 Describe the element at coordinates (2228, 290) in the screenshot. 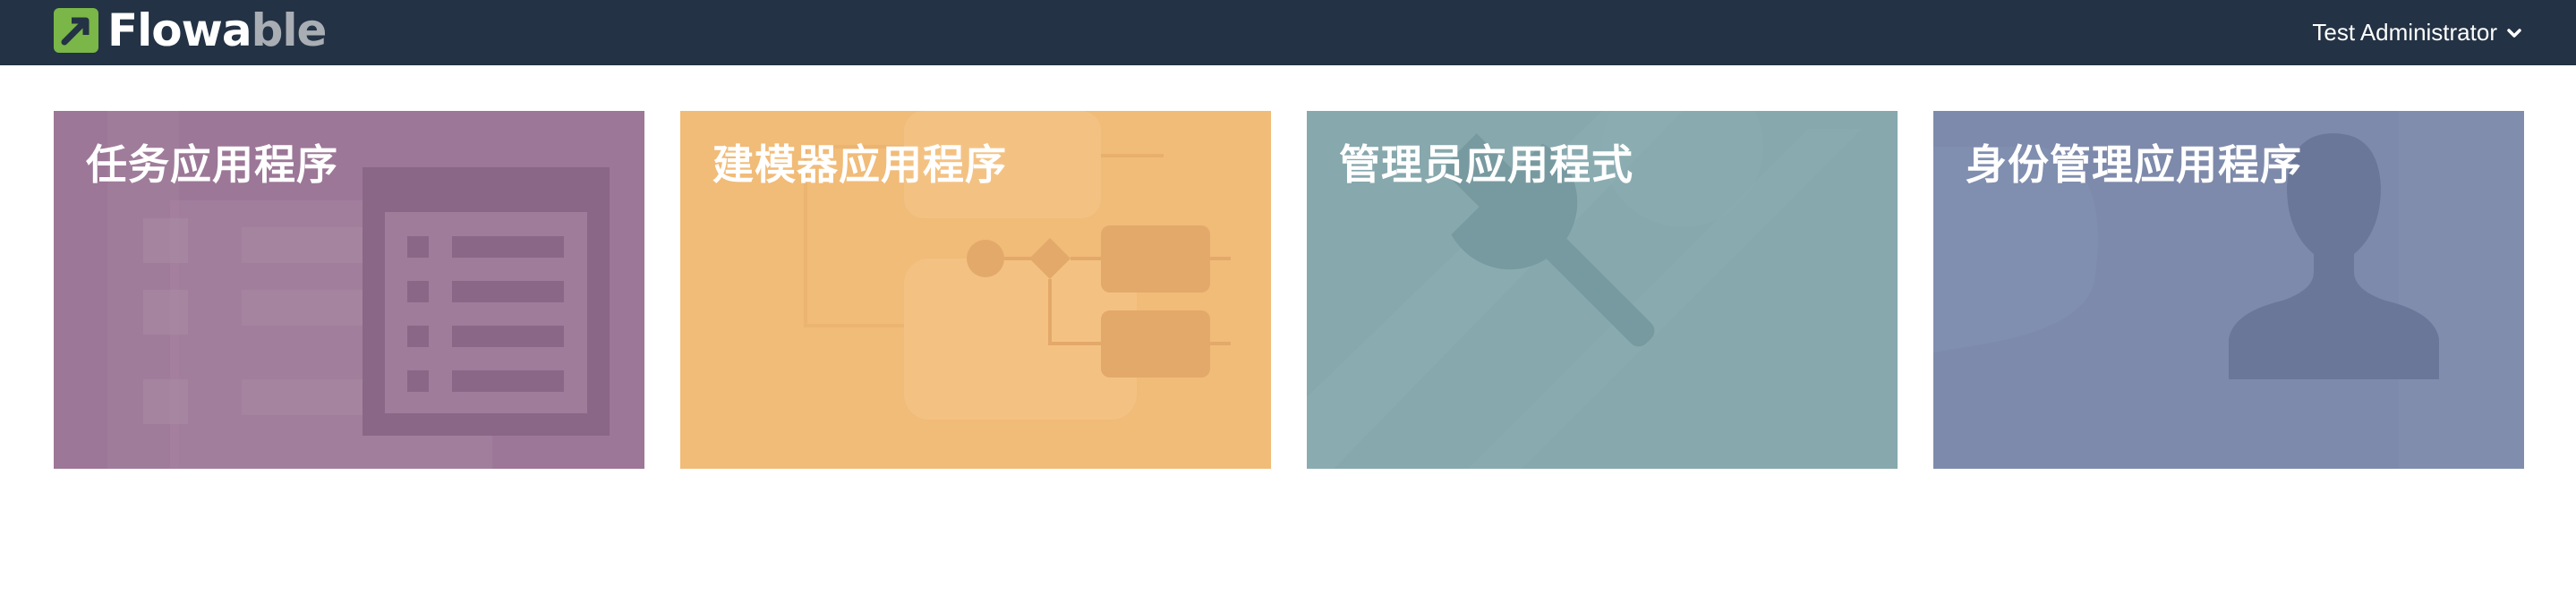

I see `app-tile-identity: 身份管理应用程序` at that location.